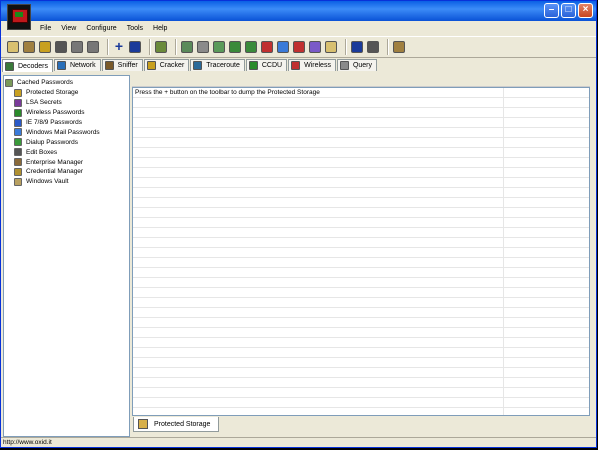  What do you see at coordinates (101, 28) in the screenshot?
I see `menu-configure: Configure` at bounding box center [101, 28].